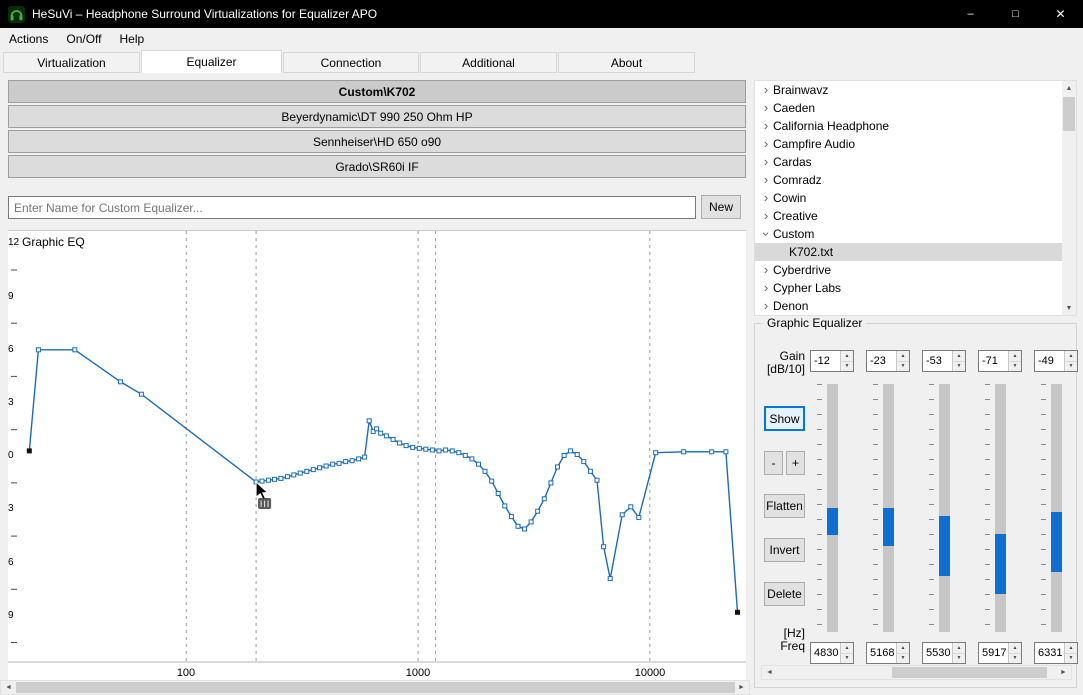 This screenshot has height=695, width=1083. I want to click on flatten-button: Flatten, so click(784, 506).